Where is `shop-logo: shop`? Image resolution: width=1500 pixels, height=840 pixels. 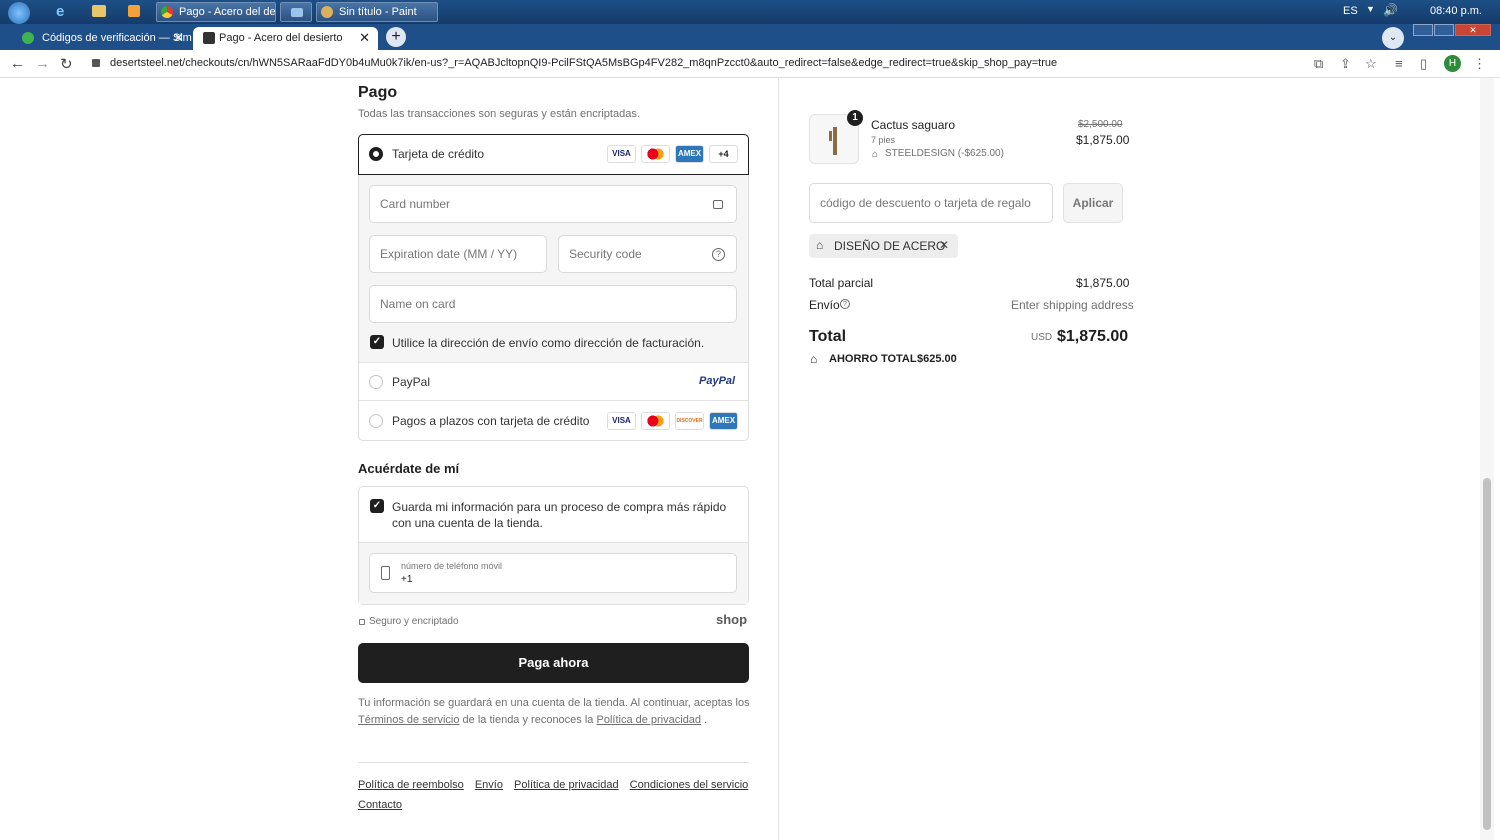 shop-logo: shop is located at coordinates (732, 619).